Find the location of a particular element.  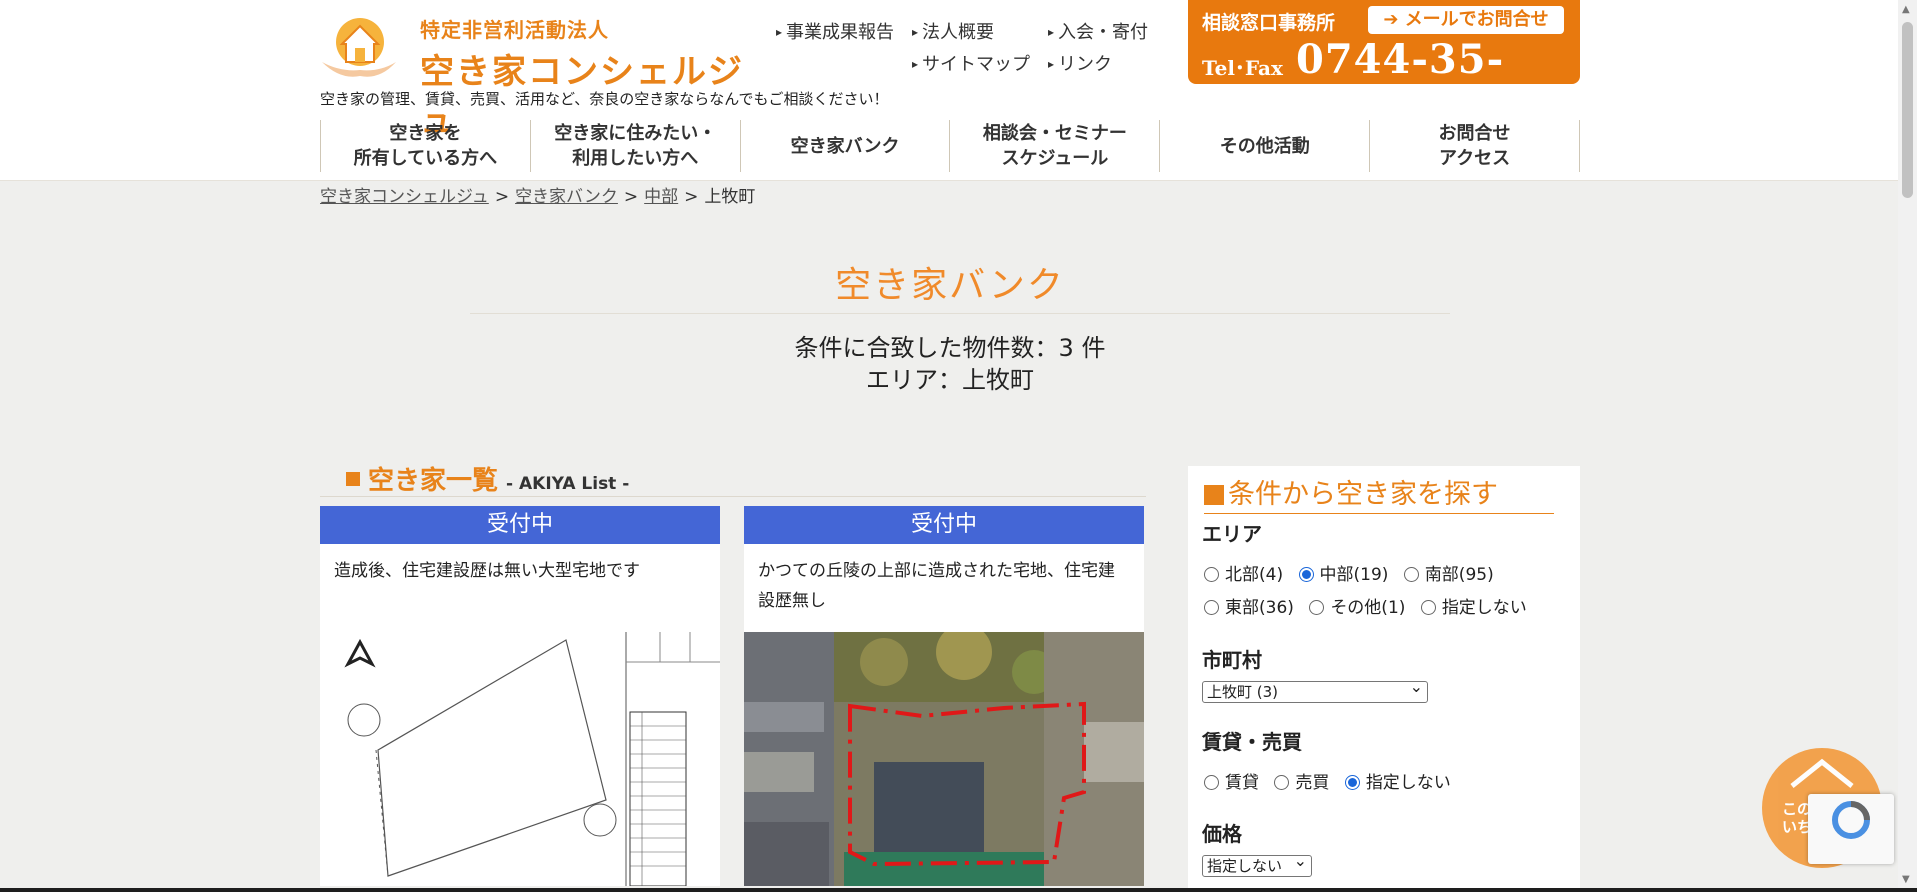

akiya-list-title: 空き家一覧 is located at coordinates (433, 481).